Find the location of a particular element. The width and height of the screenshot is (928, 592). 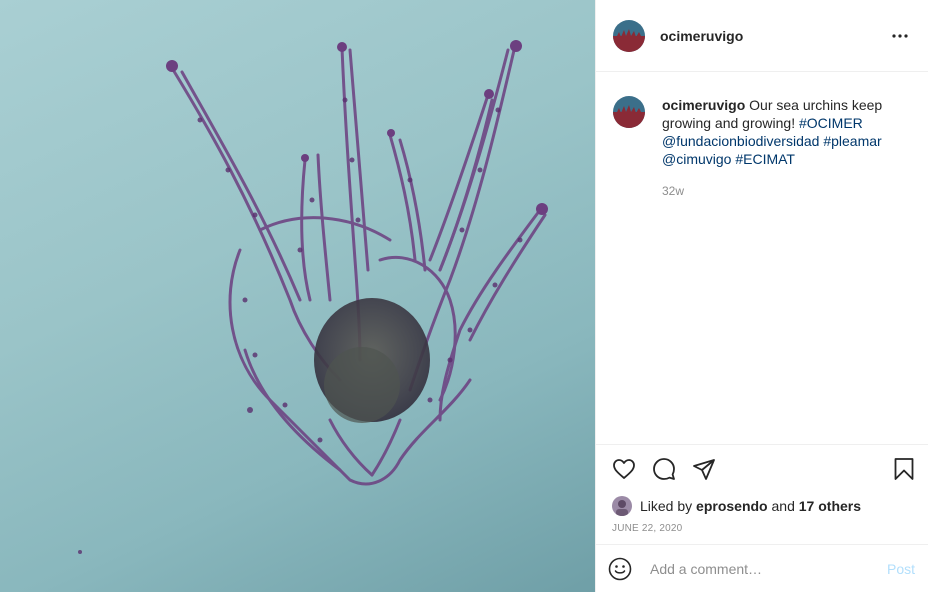

comment-input is located at coordinates (767, 568).